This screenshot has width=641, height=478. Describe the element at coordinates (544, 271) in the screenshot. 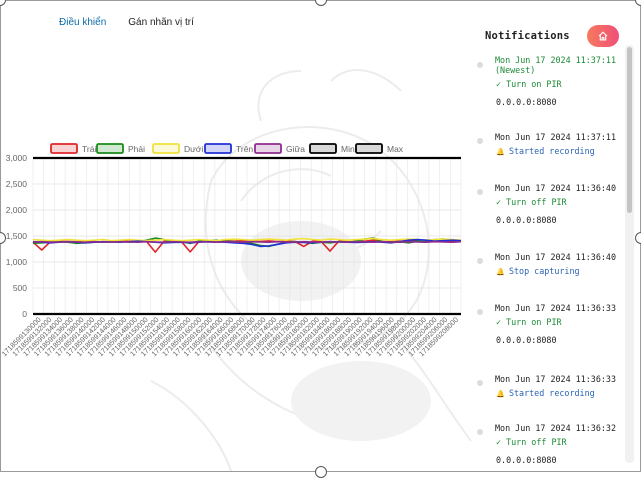

I see `notification-action-text: Stop capturing` at that location.